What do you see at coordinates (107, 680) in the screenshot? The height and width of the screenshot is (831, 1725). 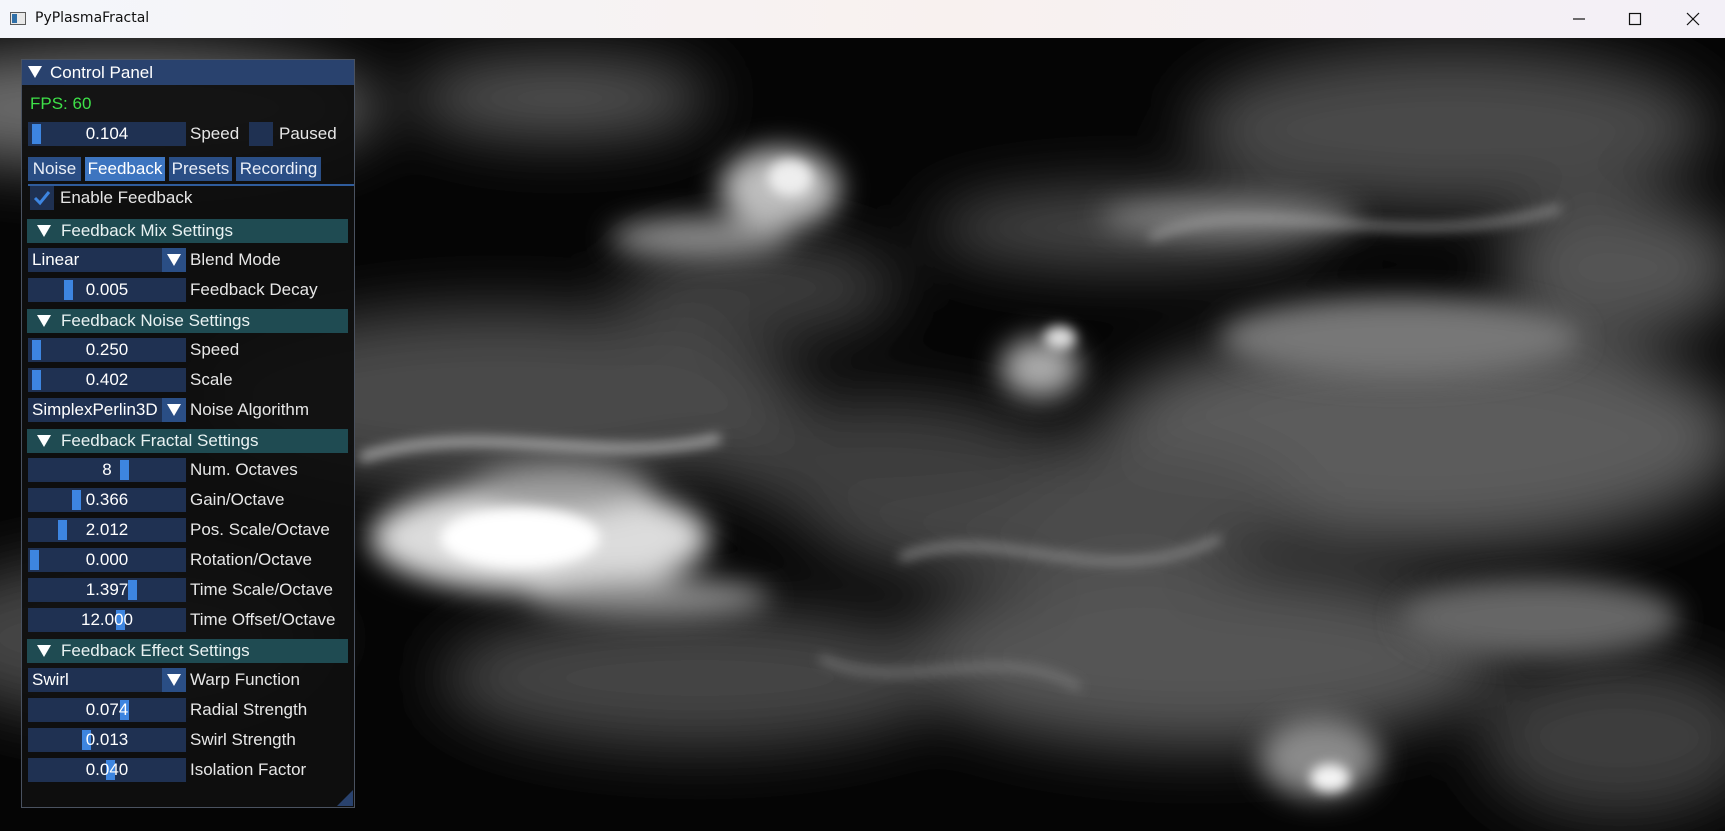 I see `warp-function-dropdown: Swirl` at bounding box center [107, 680].